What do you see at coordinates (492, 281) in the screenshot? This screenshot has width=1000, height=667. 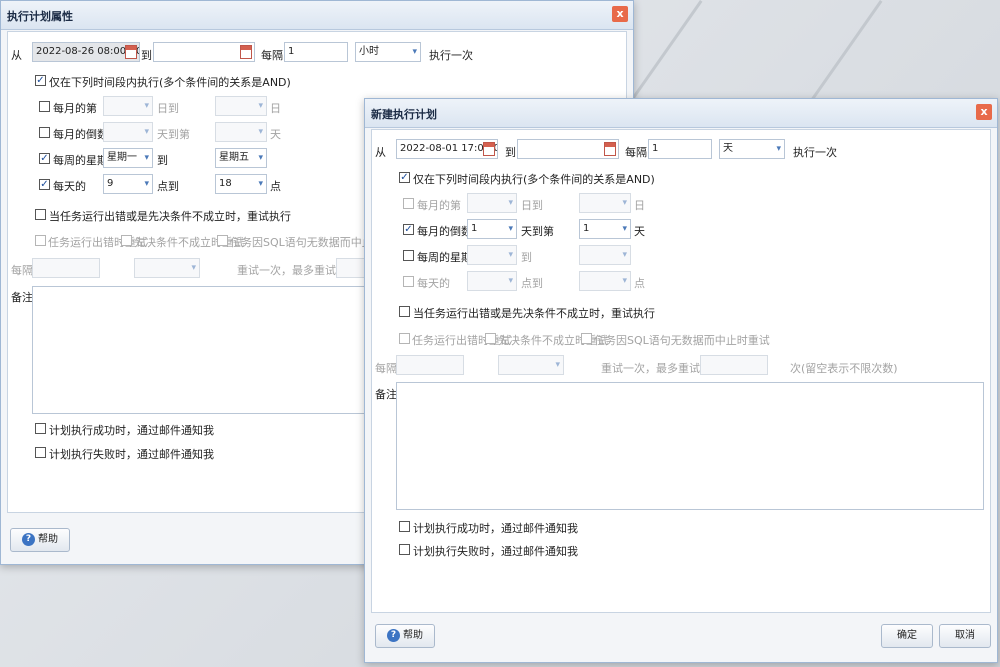 I see `daily-start-select: ▾` at bounding box center [492, 281].